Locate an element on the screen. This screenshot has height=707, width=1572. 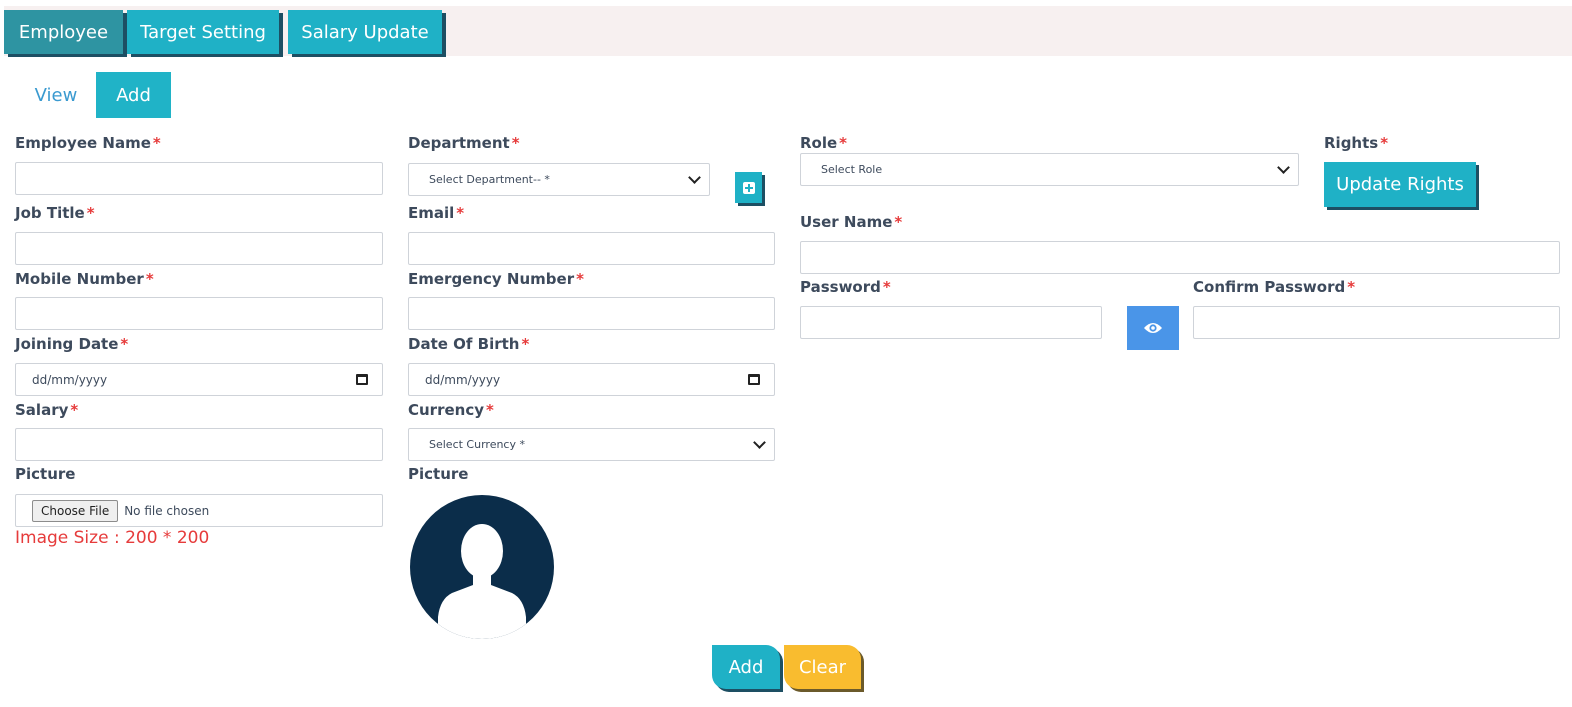
add-department-button is located at coordinates (748, 187).